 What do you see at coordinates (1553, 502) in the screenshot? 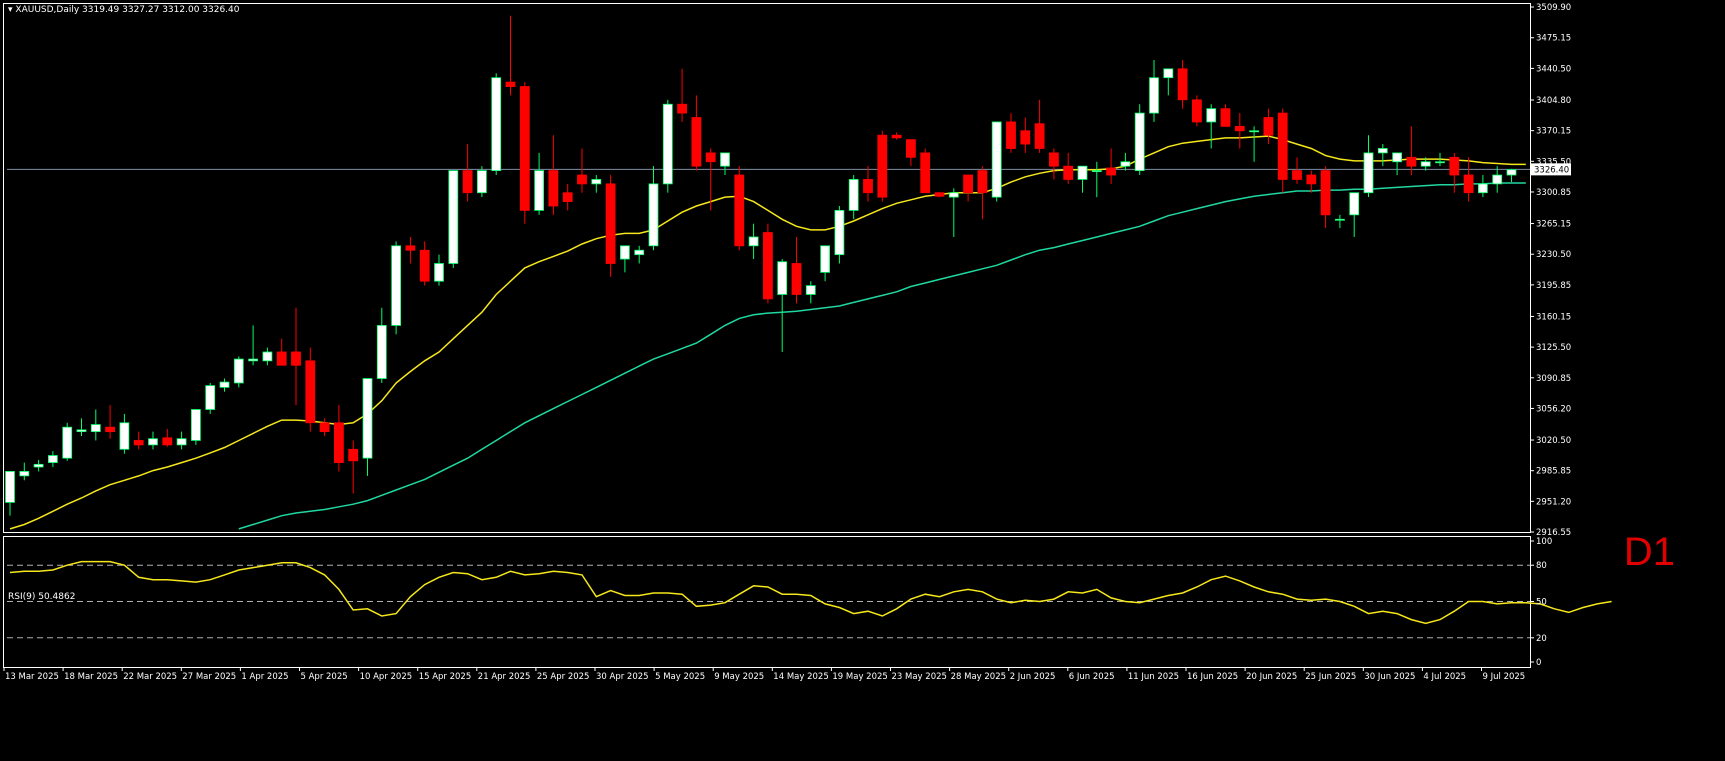
I see `price-tick-label: 2951.20` at bounding box center [1553, 502].